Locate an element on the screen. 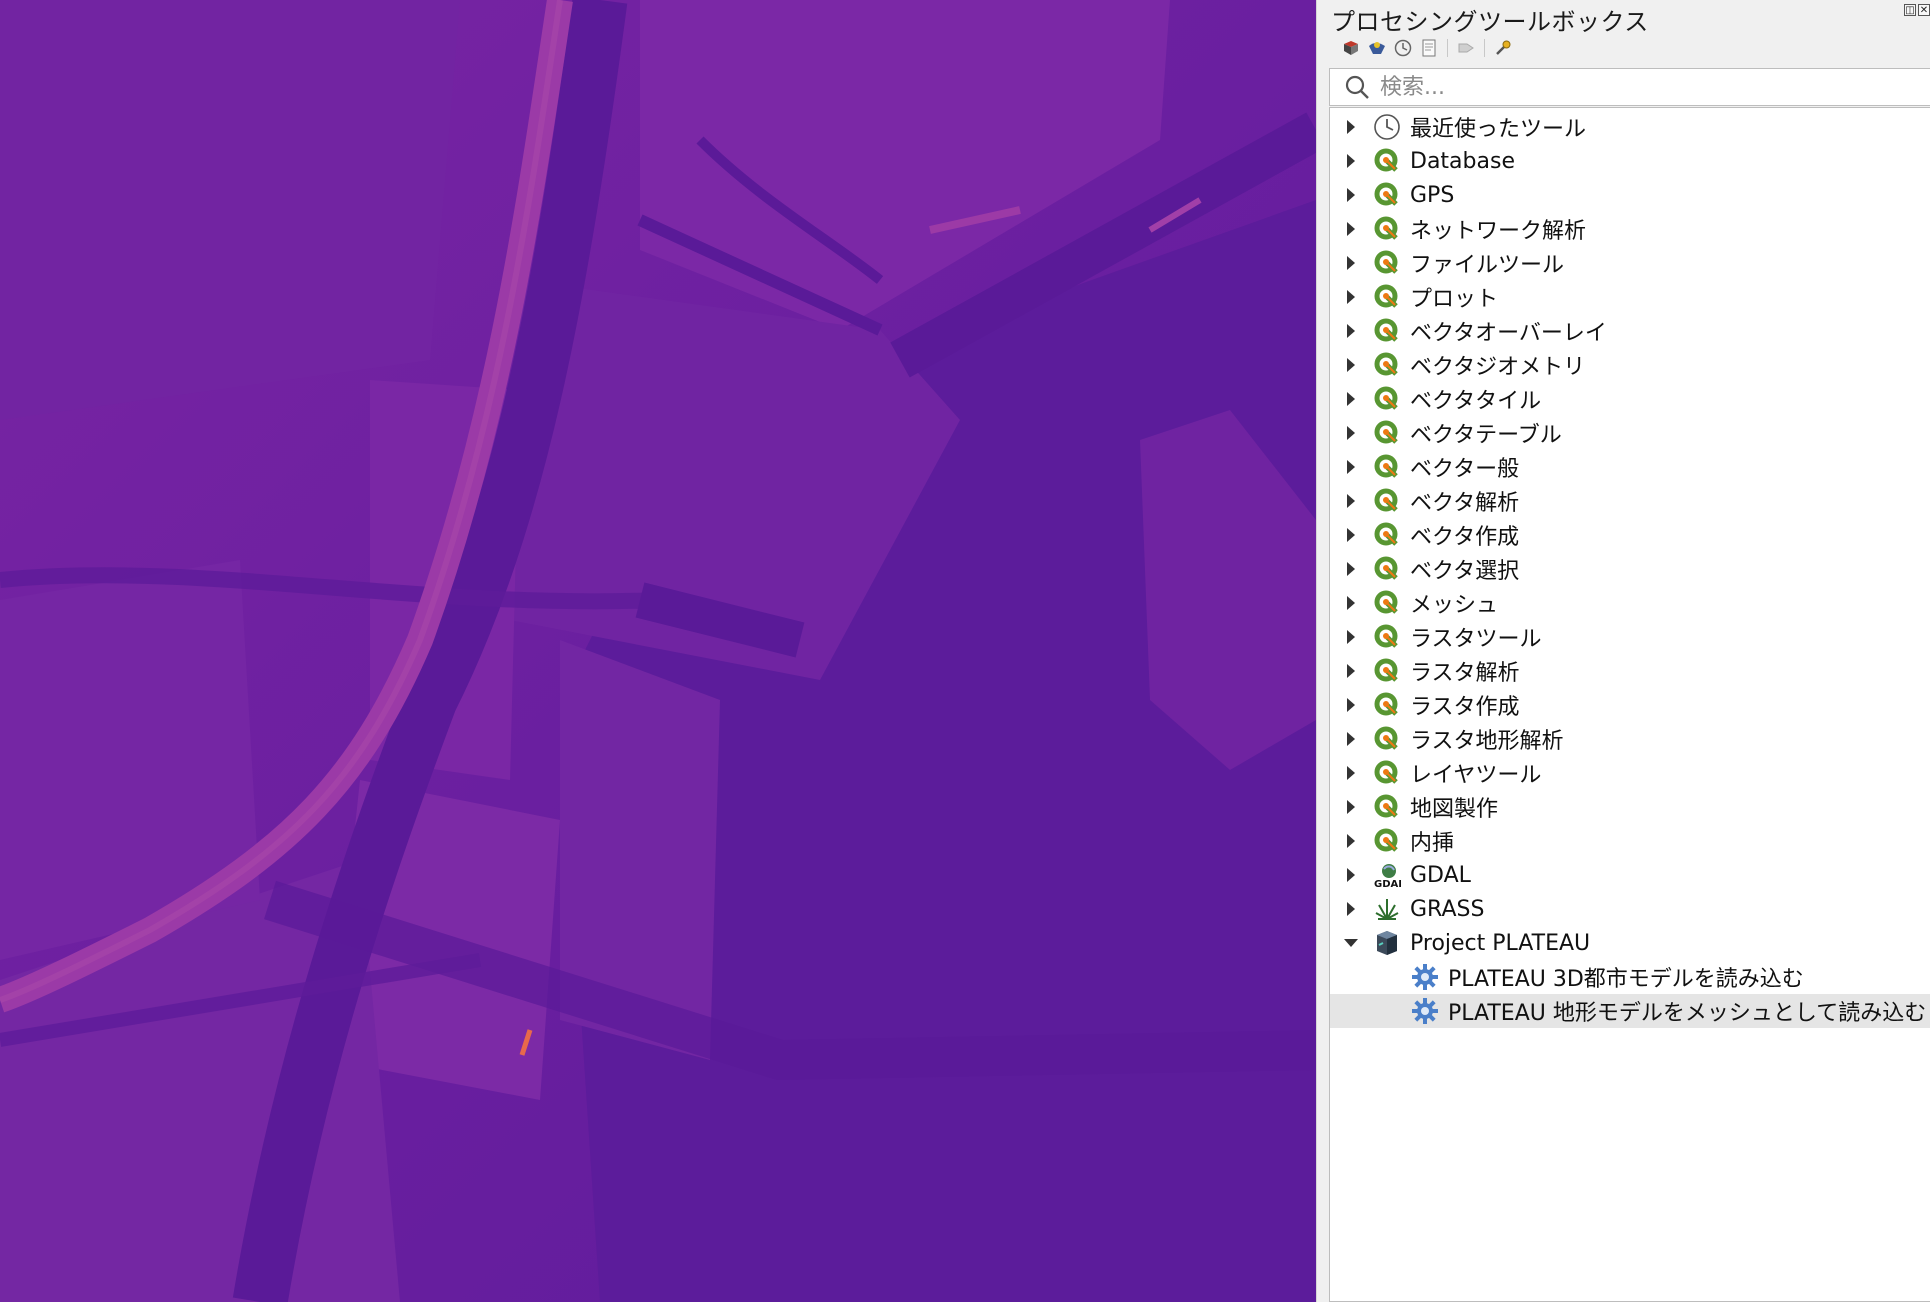 The width and height of the screenshot is (1930, 1302). tree-group-label: プロット is located at coordinates (1454, 299).